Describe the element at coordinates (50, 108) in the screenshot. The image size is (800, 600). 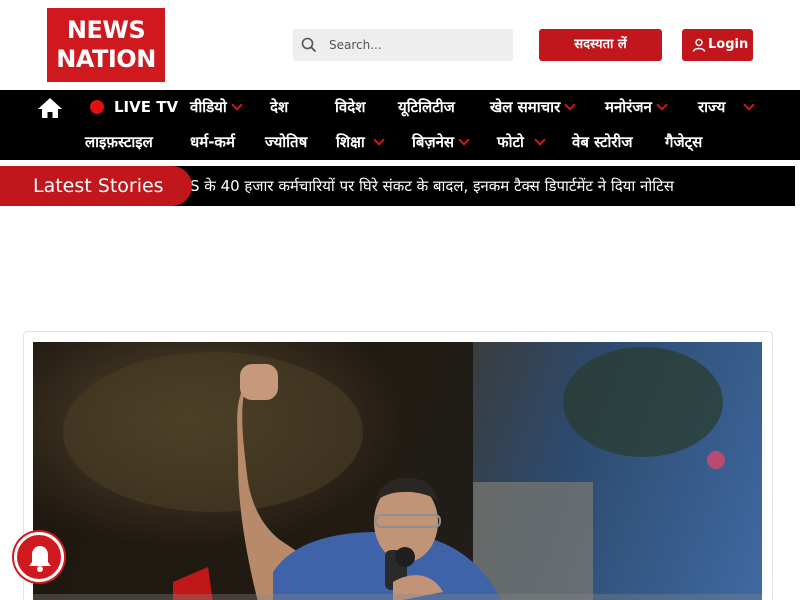
I see `home-icon` at that location.